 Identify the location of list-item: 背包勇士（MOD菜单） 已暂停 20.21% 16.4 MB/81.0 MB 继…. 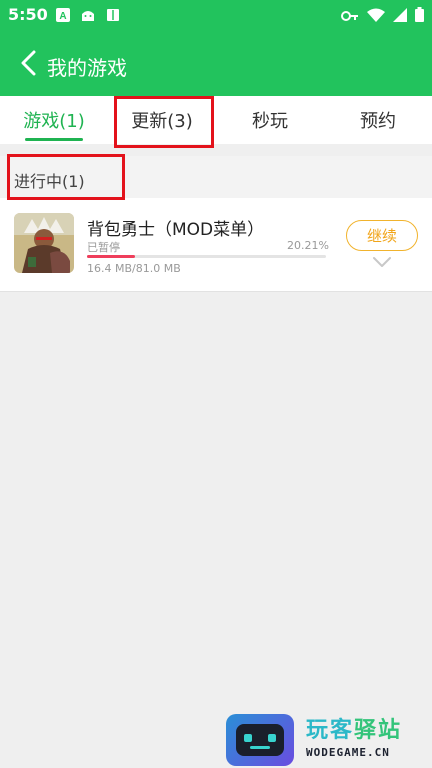
(216, 245).